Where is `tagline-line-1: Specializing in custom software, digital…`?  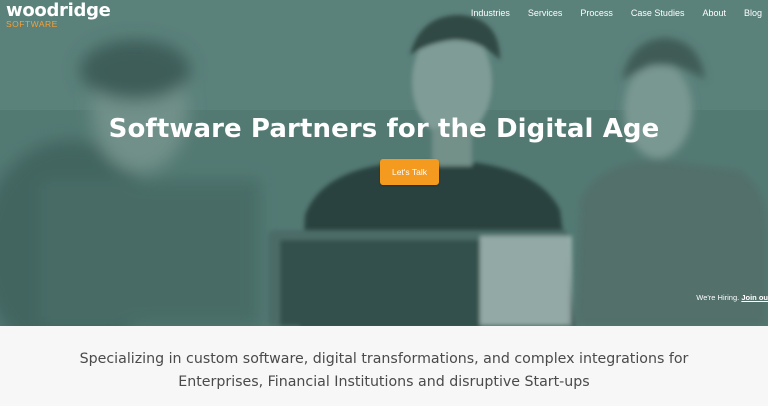 tagline-line-1: Specializing in custom software, digital… is located at coordinates (384, 359).